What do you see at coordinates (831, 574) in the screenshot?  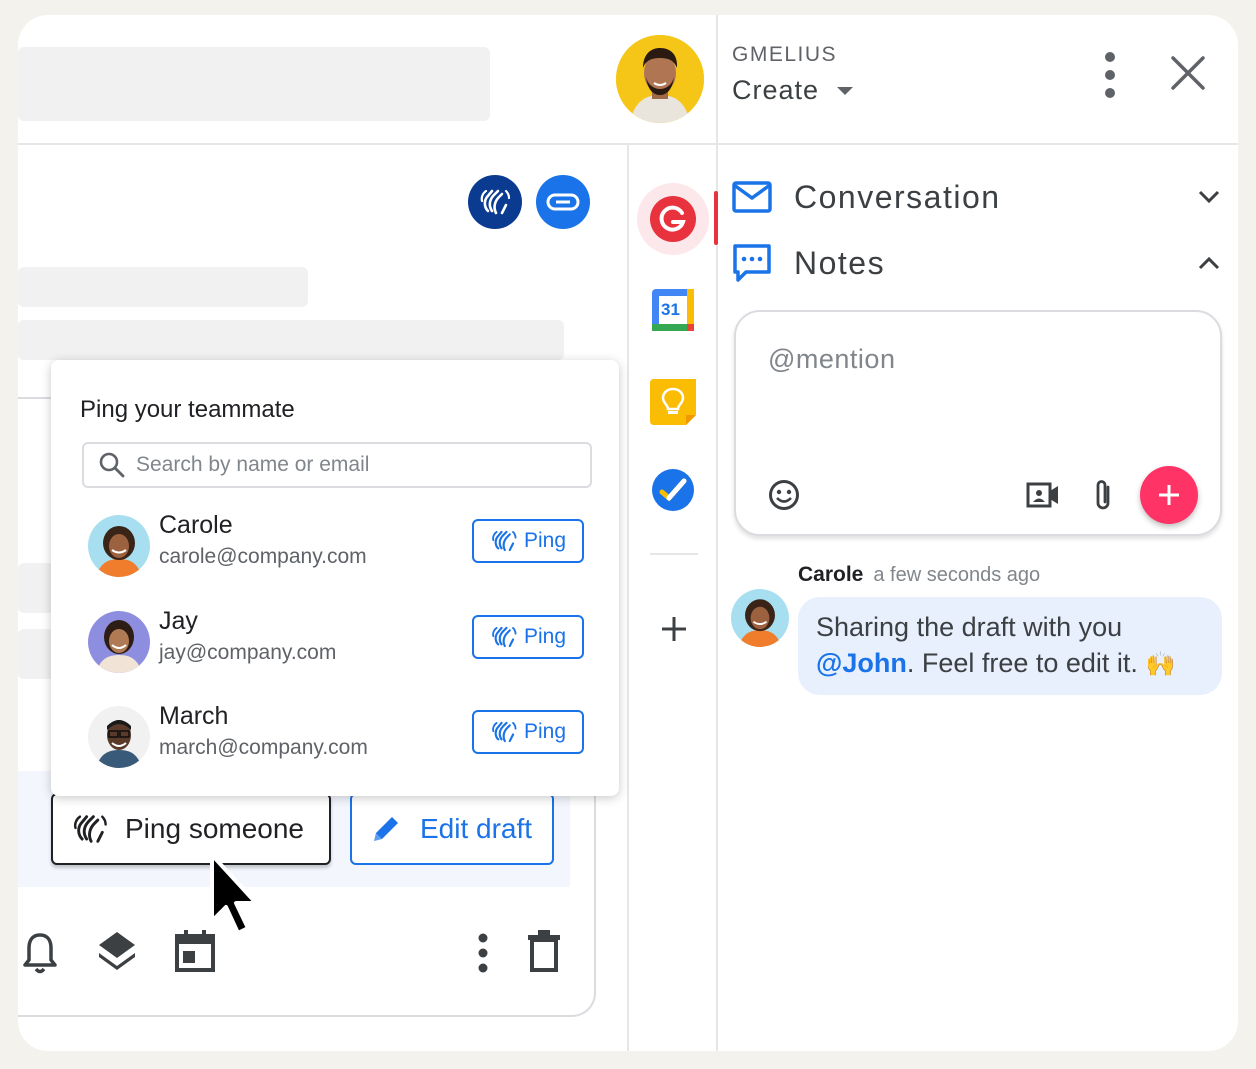 I see `note-author: Carole` at bounding box center [831, 574].